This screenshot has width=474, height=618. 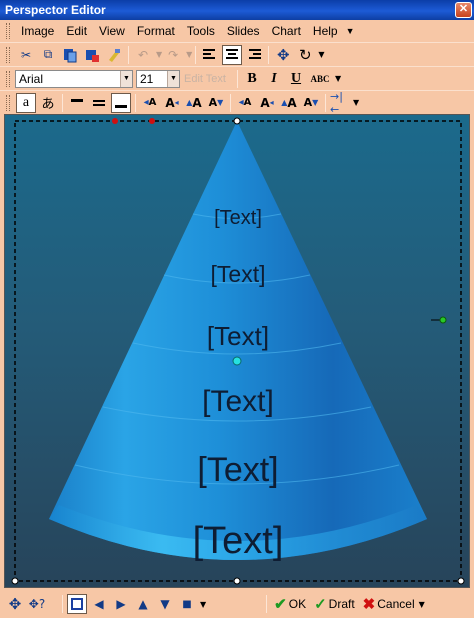 What do you see at coordinates (156, 31) in the screenshot?
I see `menu-format: Format` at bounding box center [156, 31].